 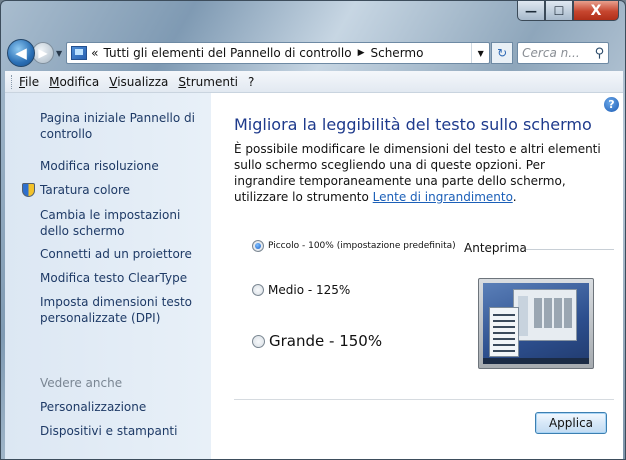 What do you see at coordinates (571, 423) in the screenshot?
I see `apply-button: Applica` at bounding box center [571, 423].